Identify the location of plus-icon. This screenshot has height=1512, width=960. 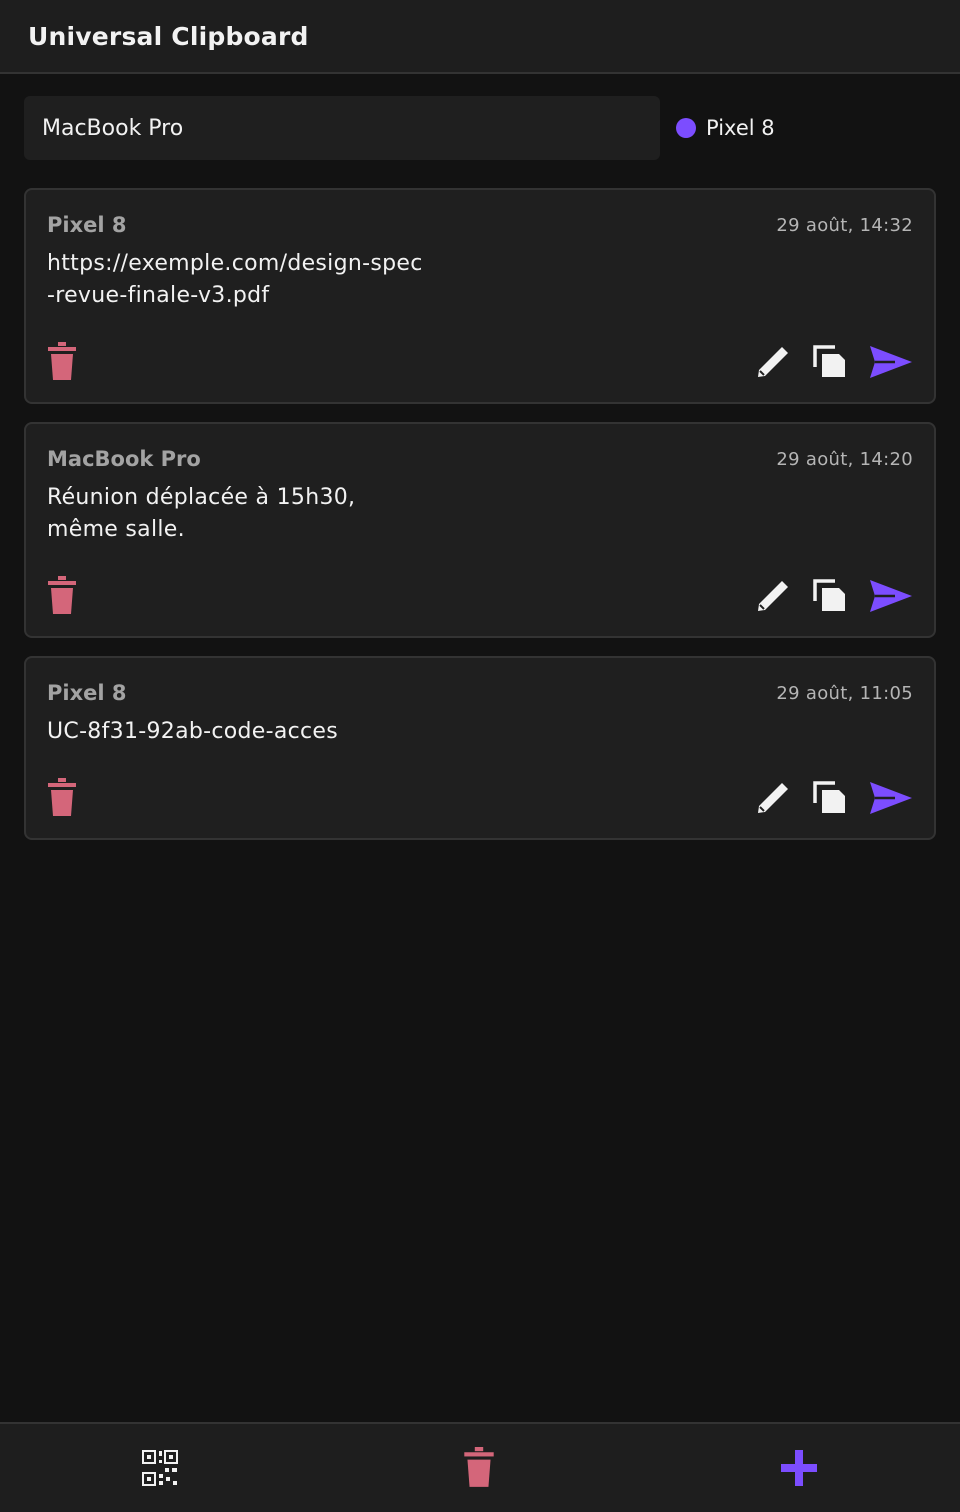
(798, 1468).